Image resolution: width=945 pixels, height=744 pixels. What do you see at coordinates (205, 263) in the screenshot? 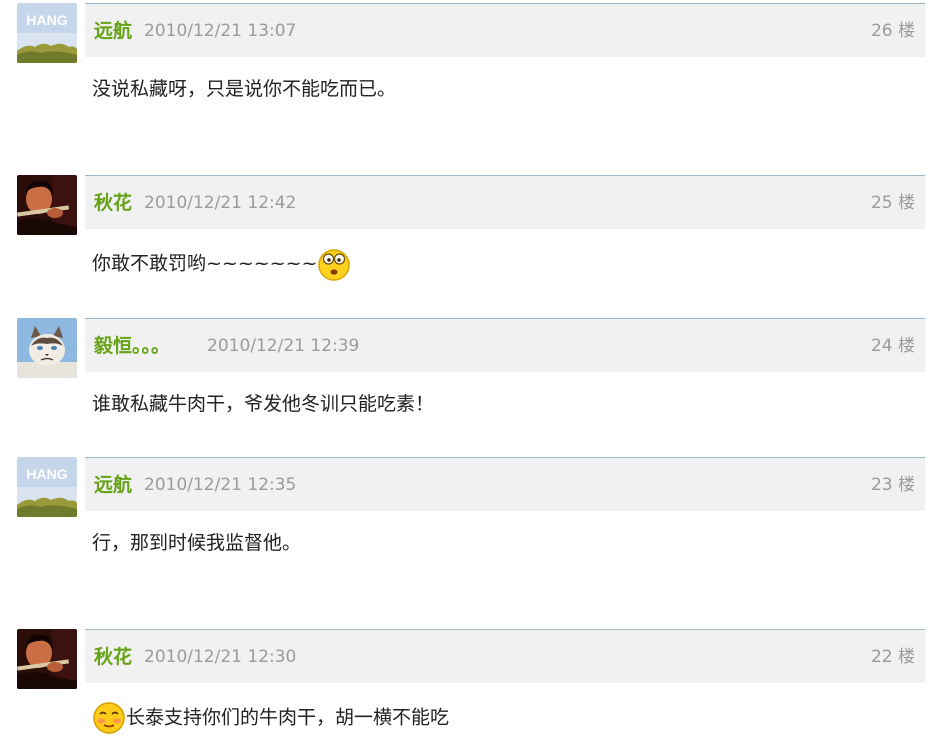
I see `post-text: 你敢不敢罚哟~~~~~~~` at bounding box center [205, 263].